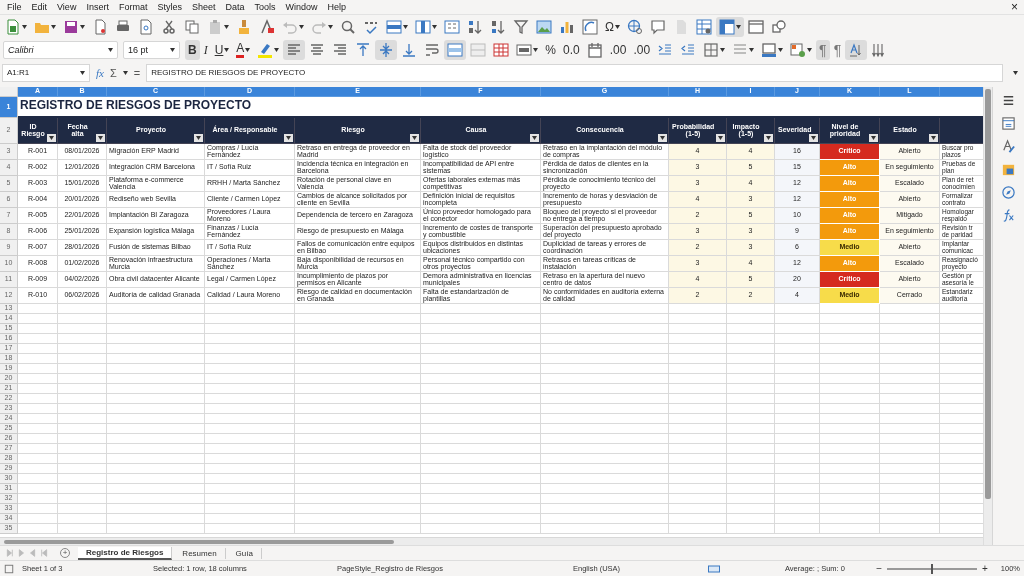 The width and height of the screenshot is (1024, 576). I want to click on shapes-icon, so click(779, 26).